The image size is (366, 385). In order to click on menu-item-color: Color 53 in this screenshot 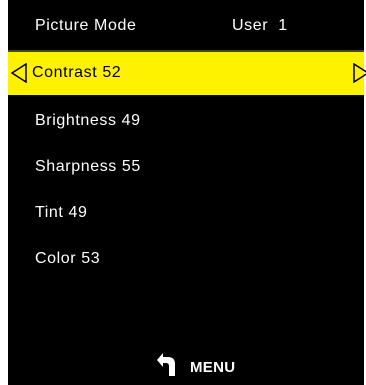, I will do `click(186, 259)`.